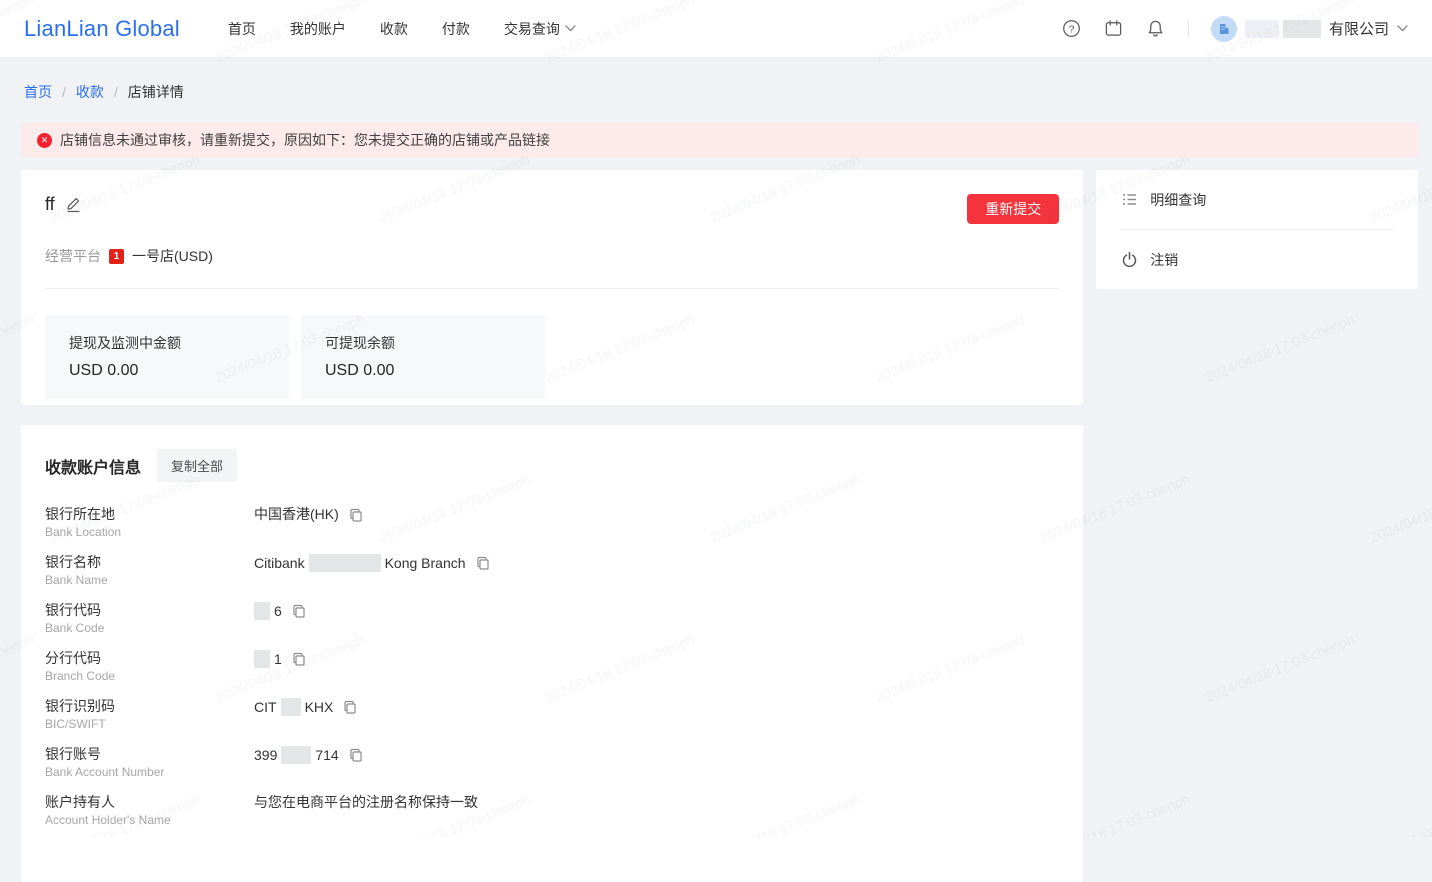  I want to click on nav-item-label: 我的账户, so click(317, 28).